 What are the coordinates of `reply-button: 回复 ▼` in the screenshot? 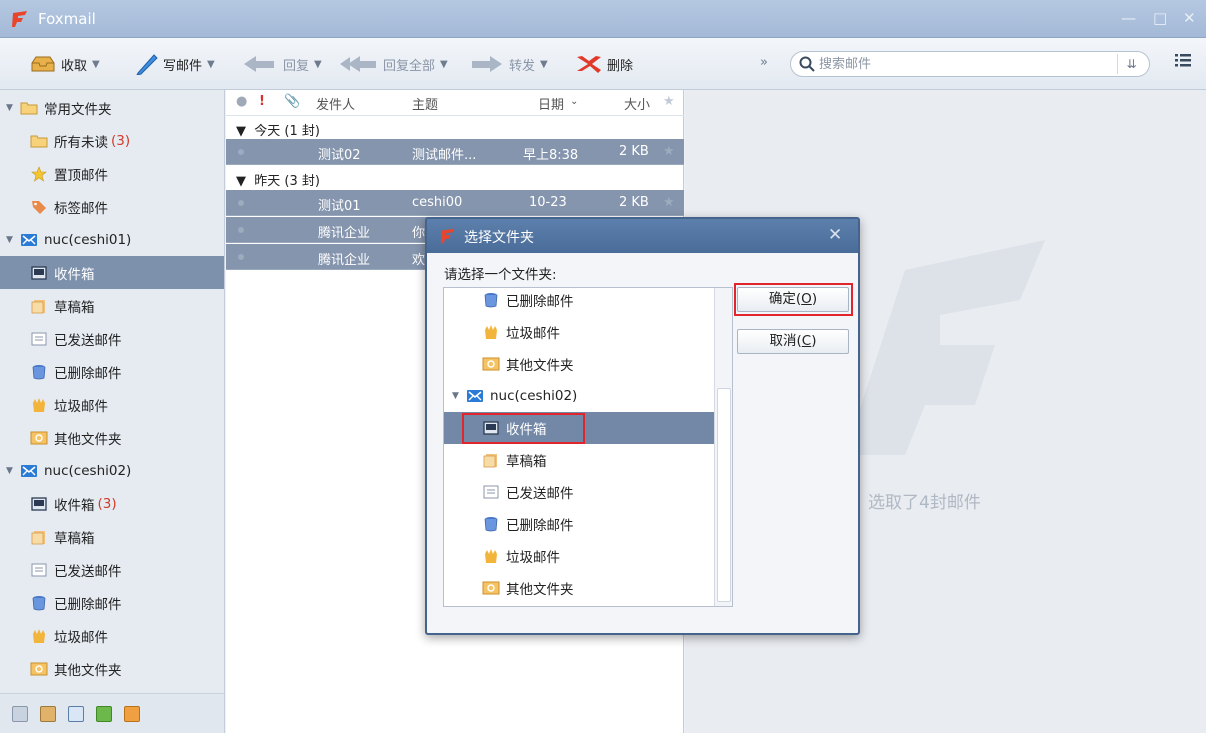 It's located at (282, 64).